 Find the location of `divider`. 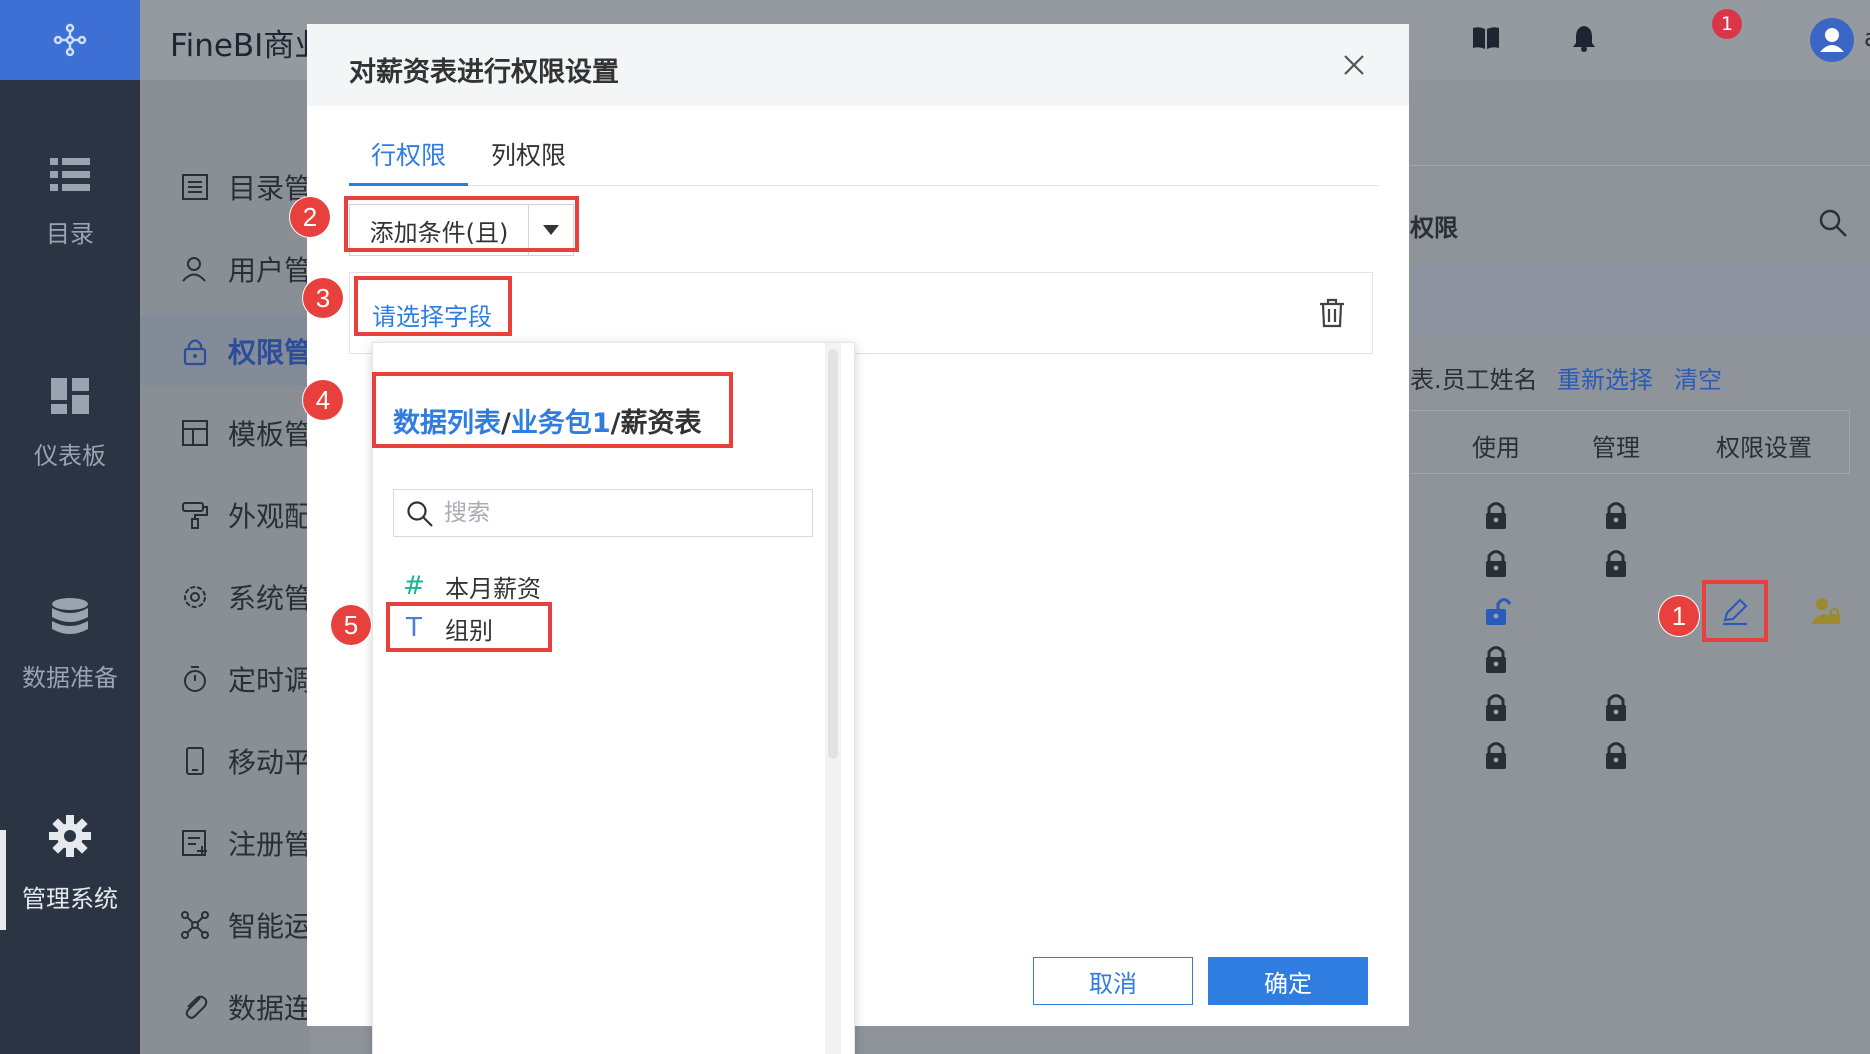

divider is located at coordinates (1640, 165).